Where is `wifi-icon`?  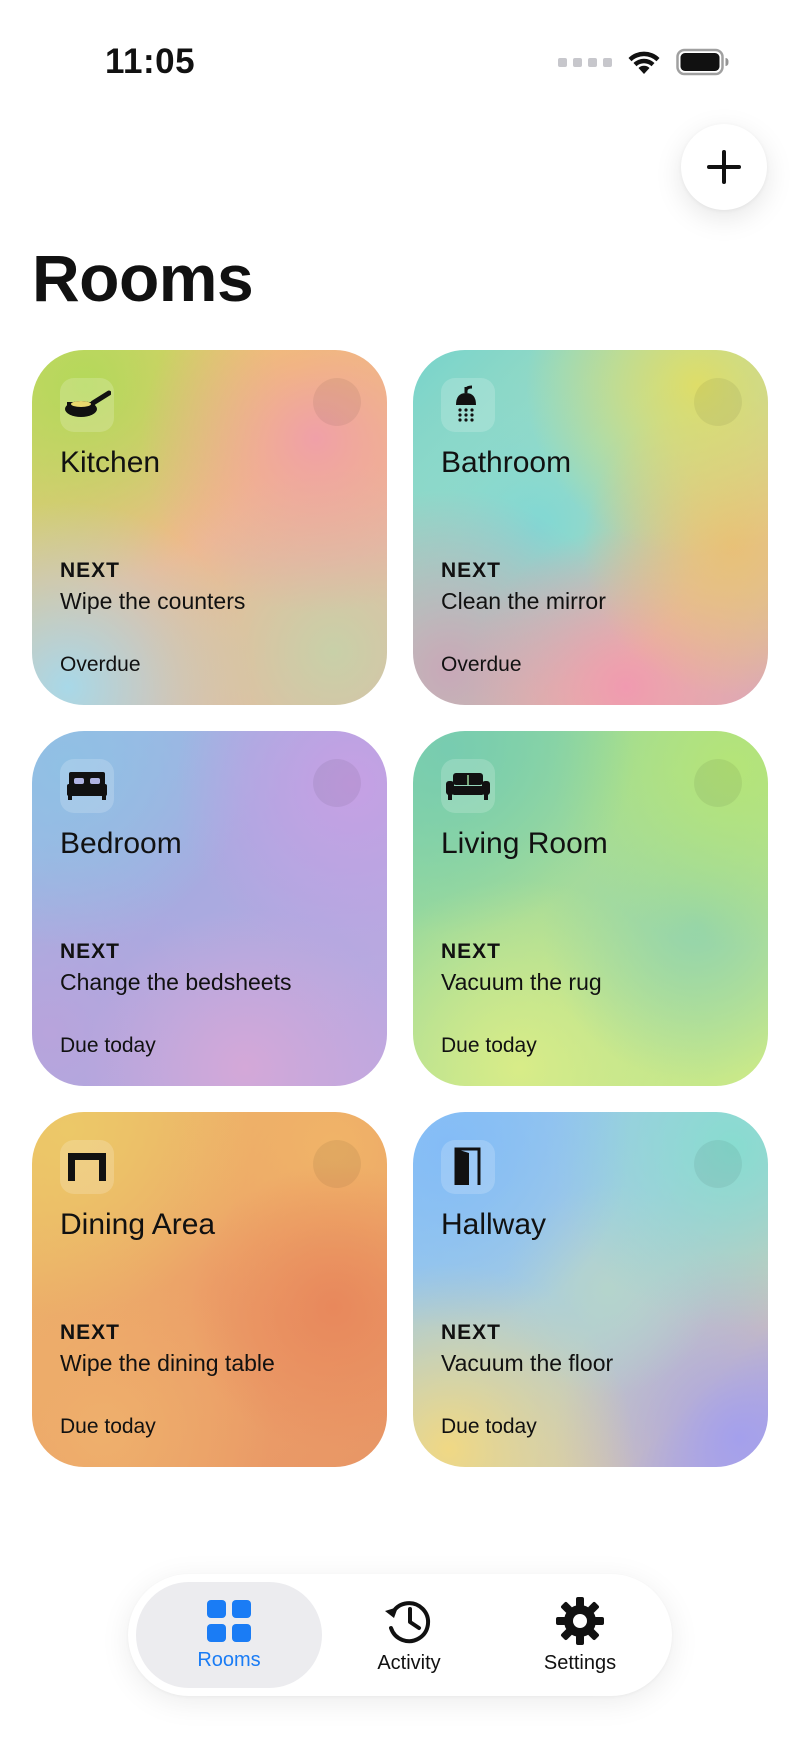
wifi-icon is located at coordinates (644, 62).